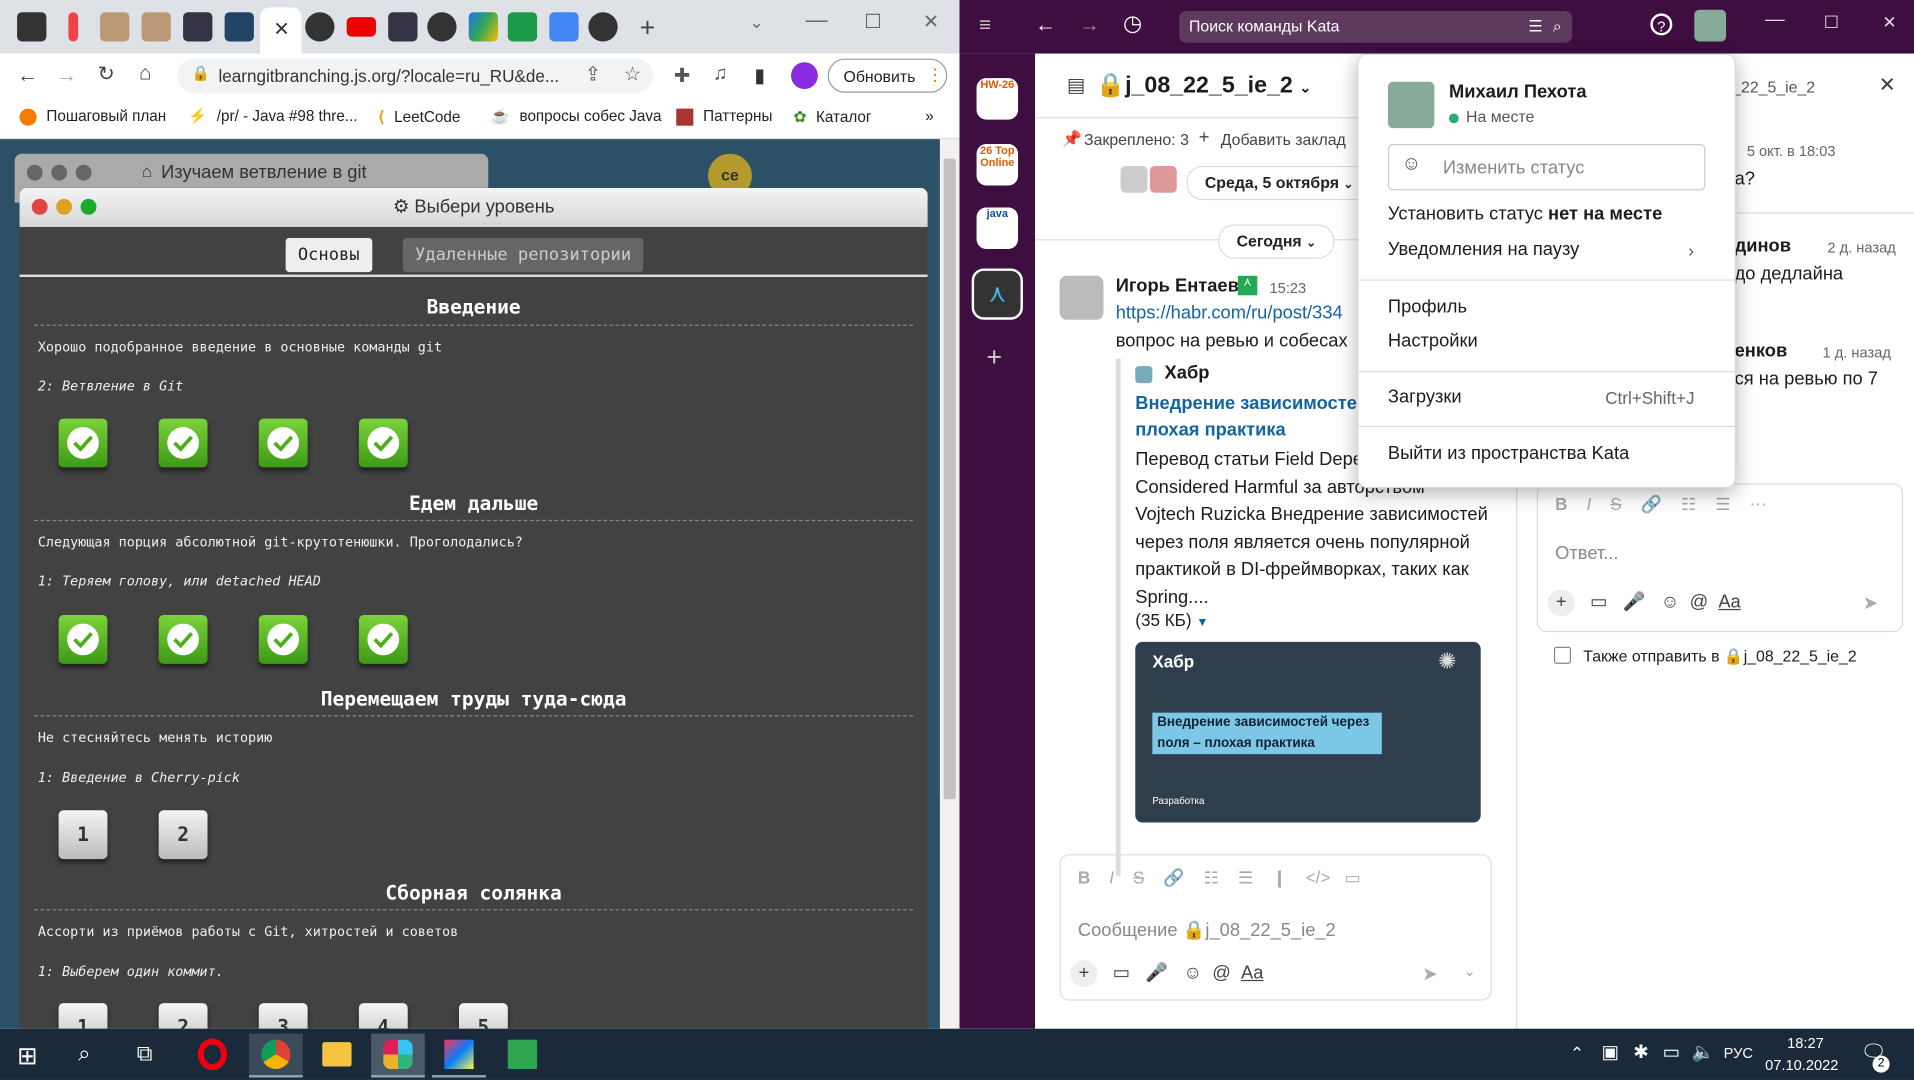 Image resolution: width=1914 pixels, height=1080 pixels. What do you see at coordinates (1688, 504) in the screenshot?
I see `ordered-list-icon: ☷` at bounding box center [1688, 504].